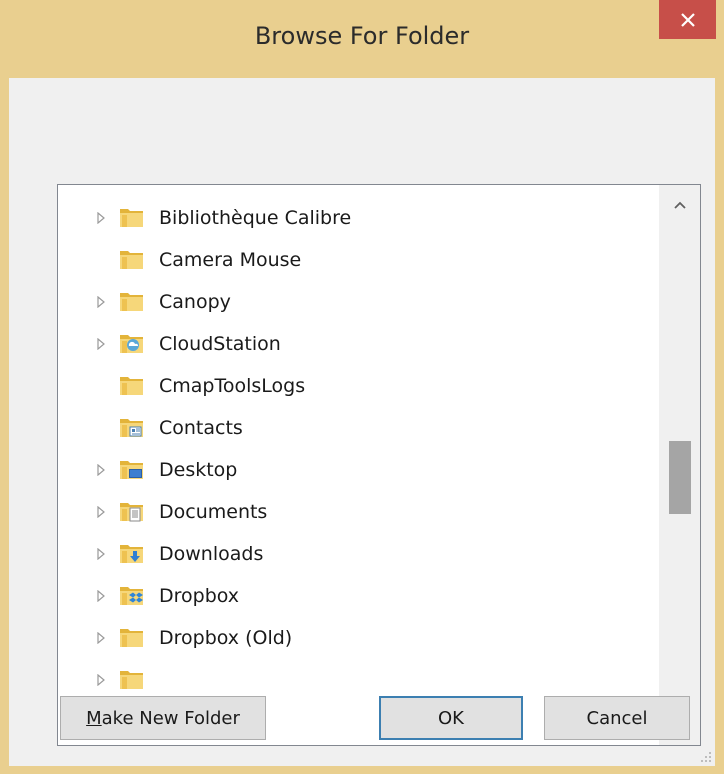  What do you see at coordinates (356, 386) in the screenshot?
I see `tree-item: CmapToolsLogs` at bounding box center [356, 386].